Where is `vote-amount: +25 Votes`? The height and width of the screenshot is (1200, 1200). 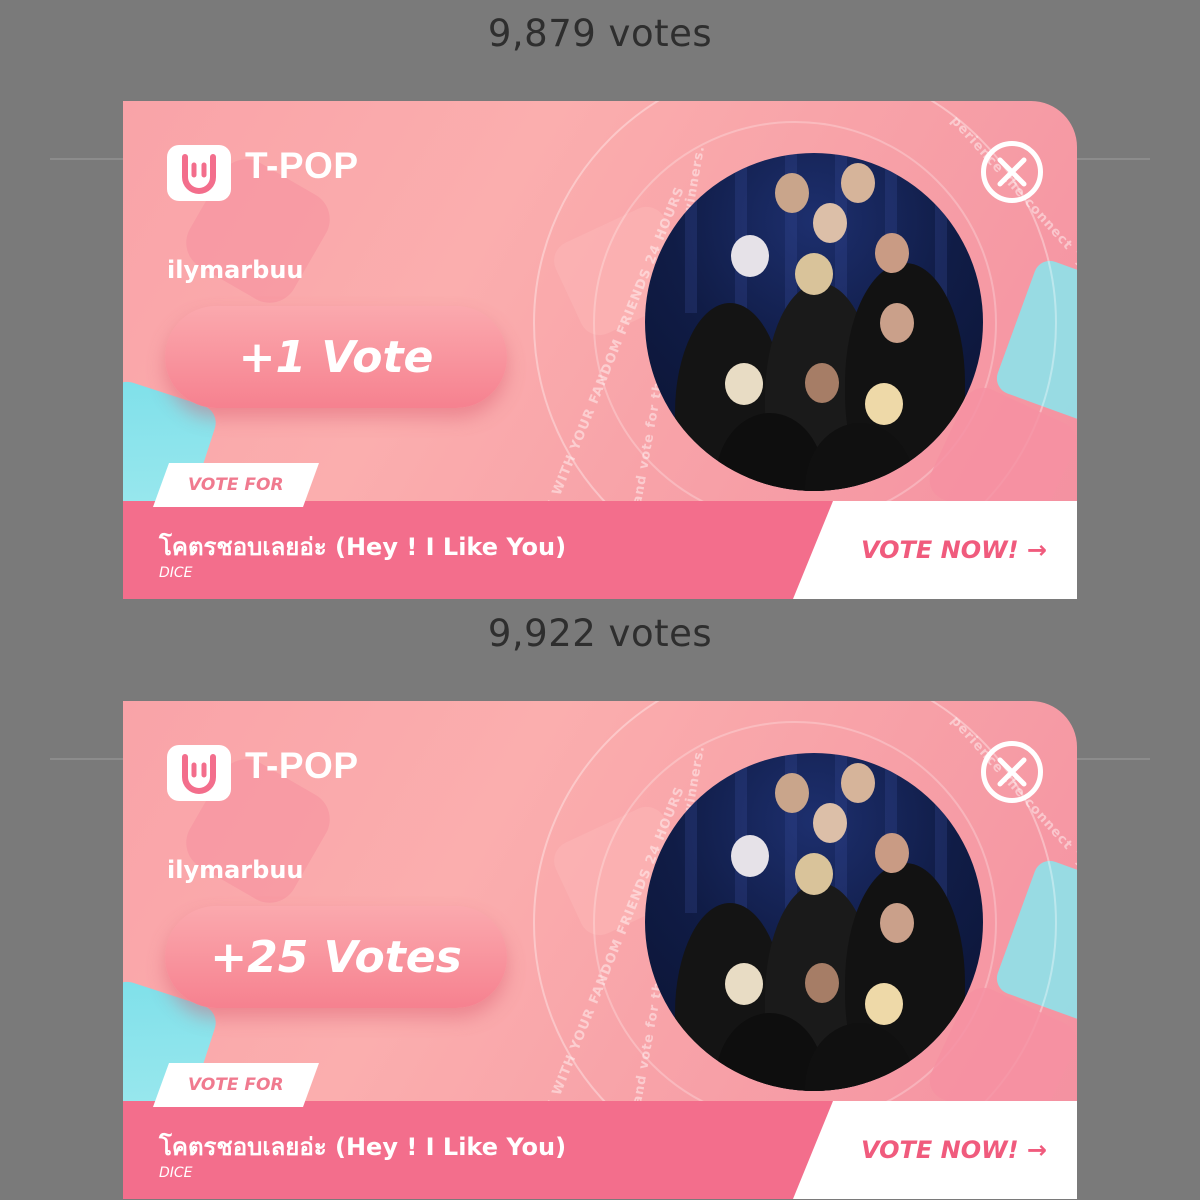 vote-amount: +25 Votes is located at coordinates (336, 957).